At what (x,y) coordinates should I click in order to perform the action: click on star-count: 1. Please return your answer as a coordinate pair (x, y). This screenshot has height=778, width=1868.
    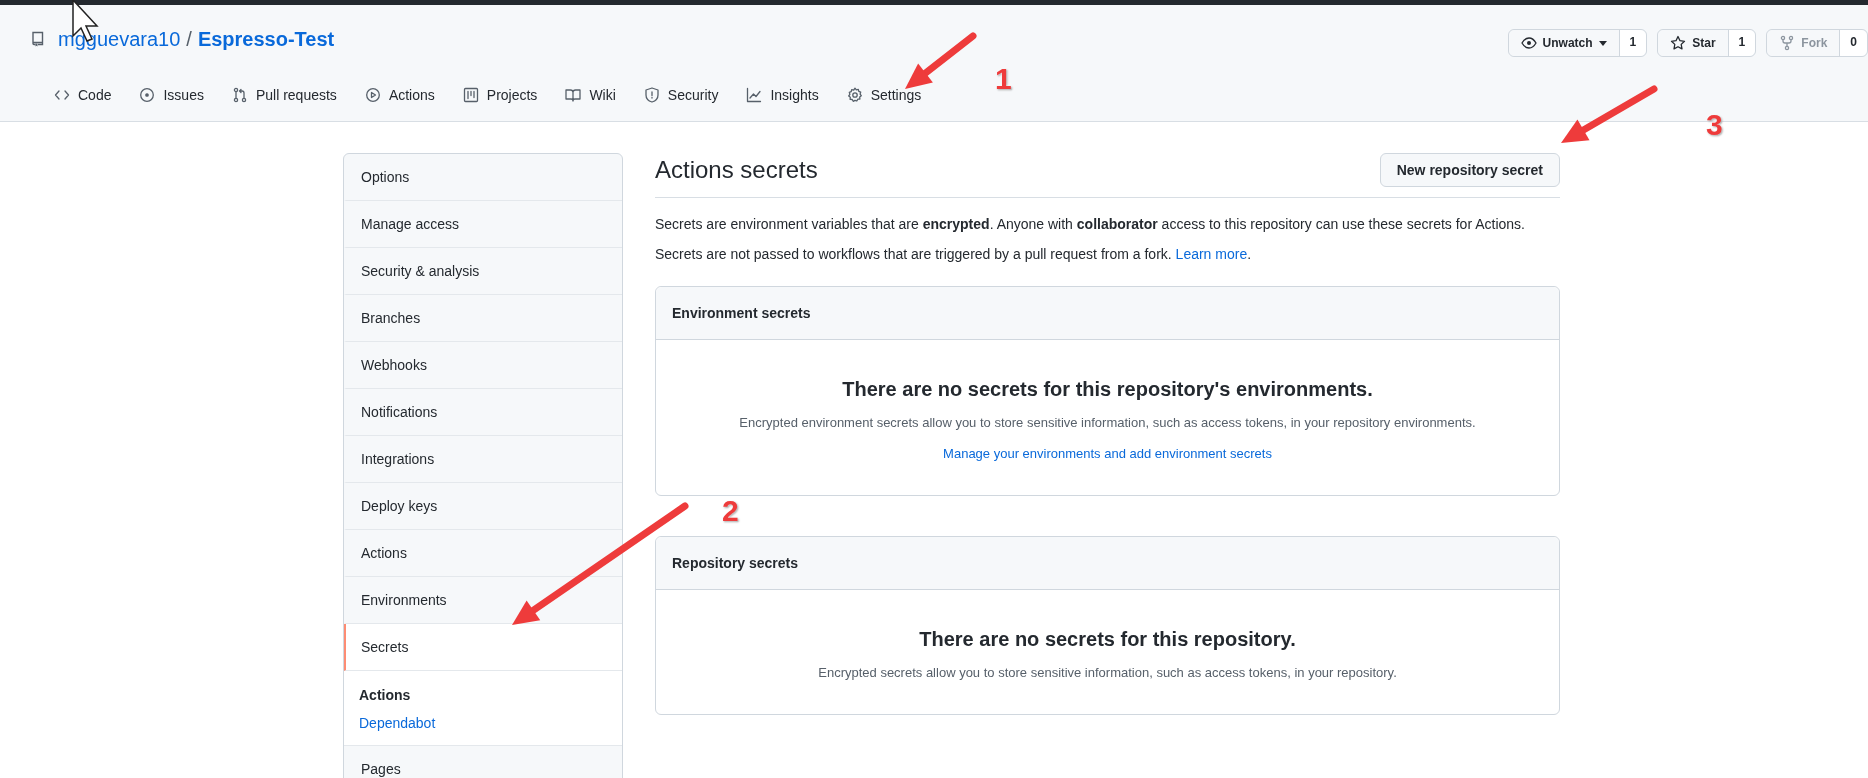
    Looking at the image, I should click on (1742, 43).